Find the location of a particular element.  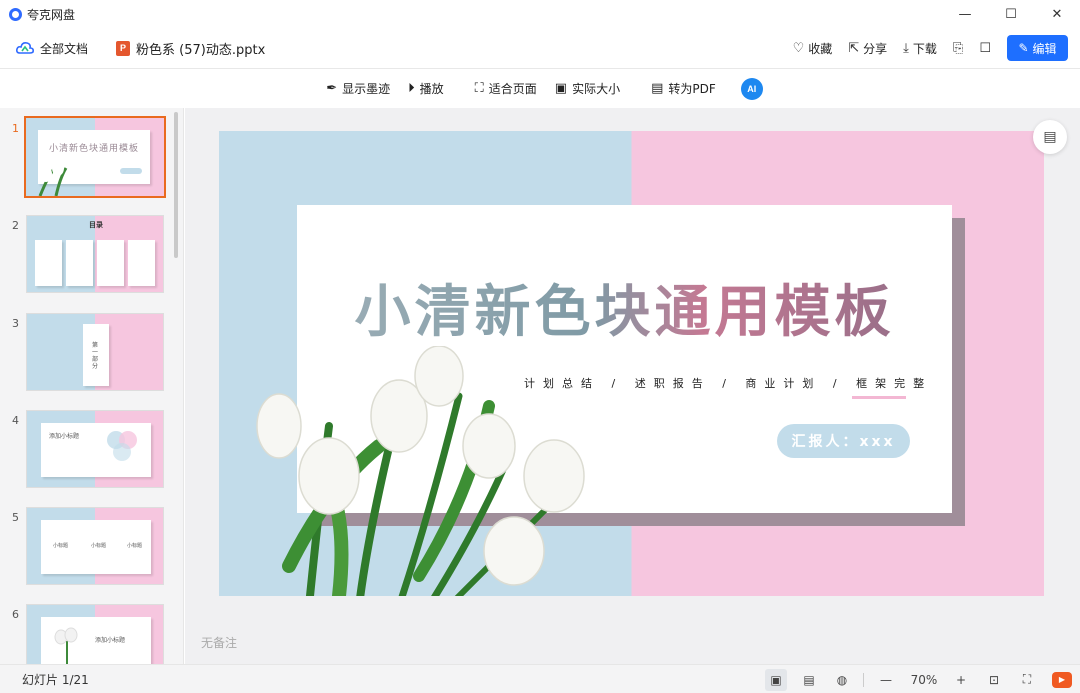

subtitle-underline is located at coordinates (879, 397).